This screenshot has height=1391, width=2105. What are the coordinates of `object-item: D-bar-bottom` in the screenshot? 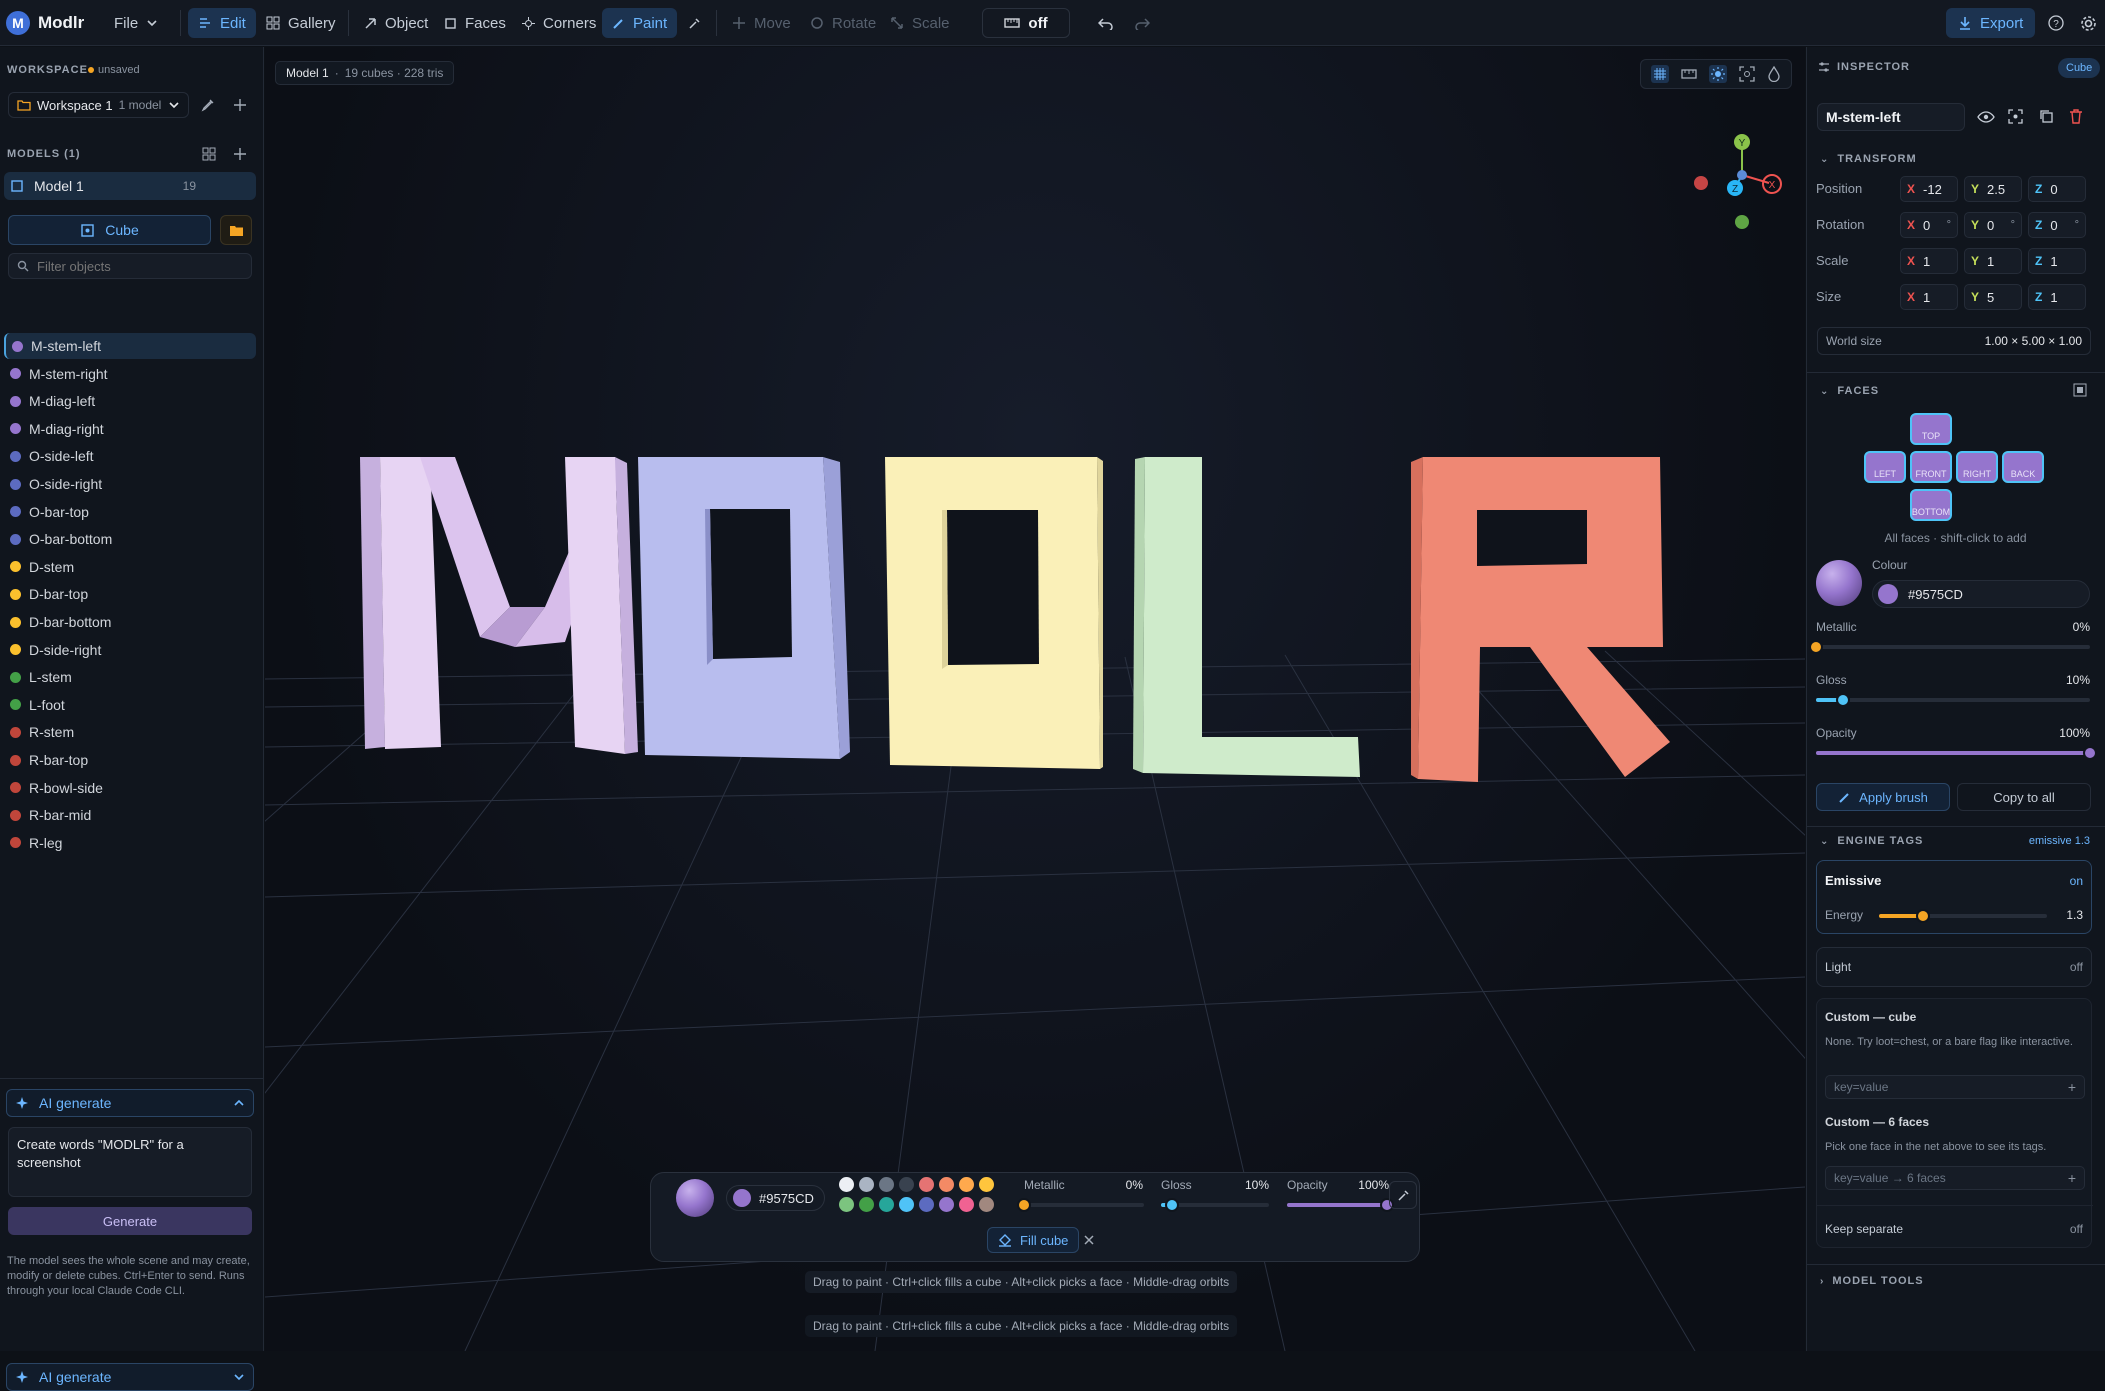 It's located at (130, 622).